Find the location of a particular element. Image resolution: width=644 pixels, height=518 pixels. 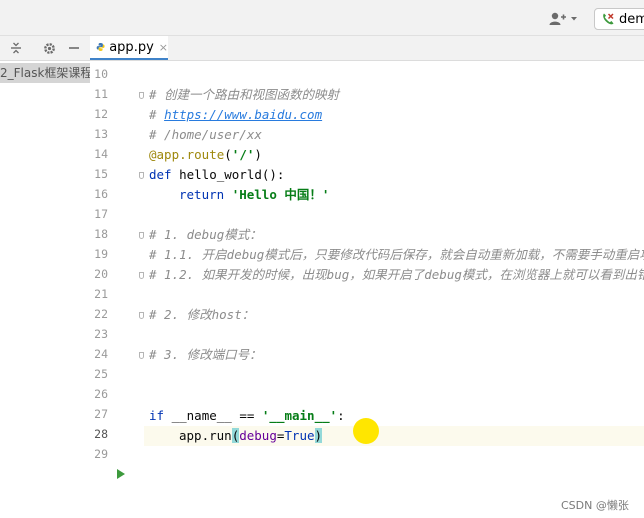

chevron-down-icon is located at coordinates (574, 19).